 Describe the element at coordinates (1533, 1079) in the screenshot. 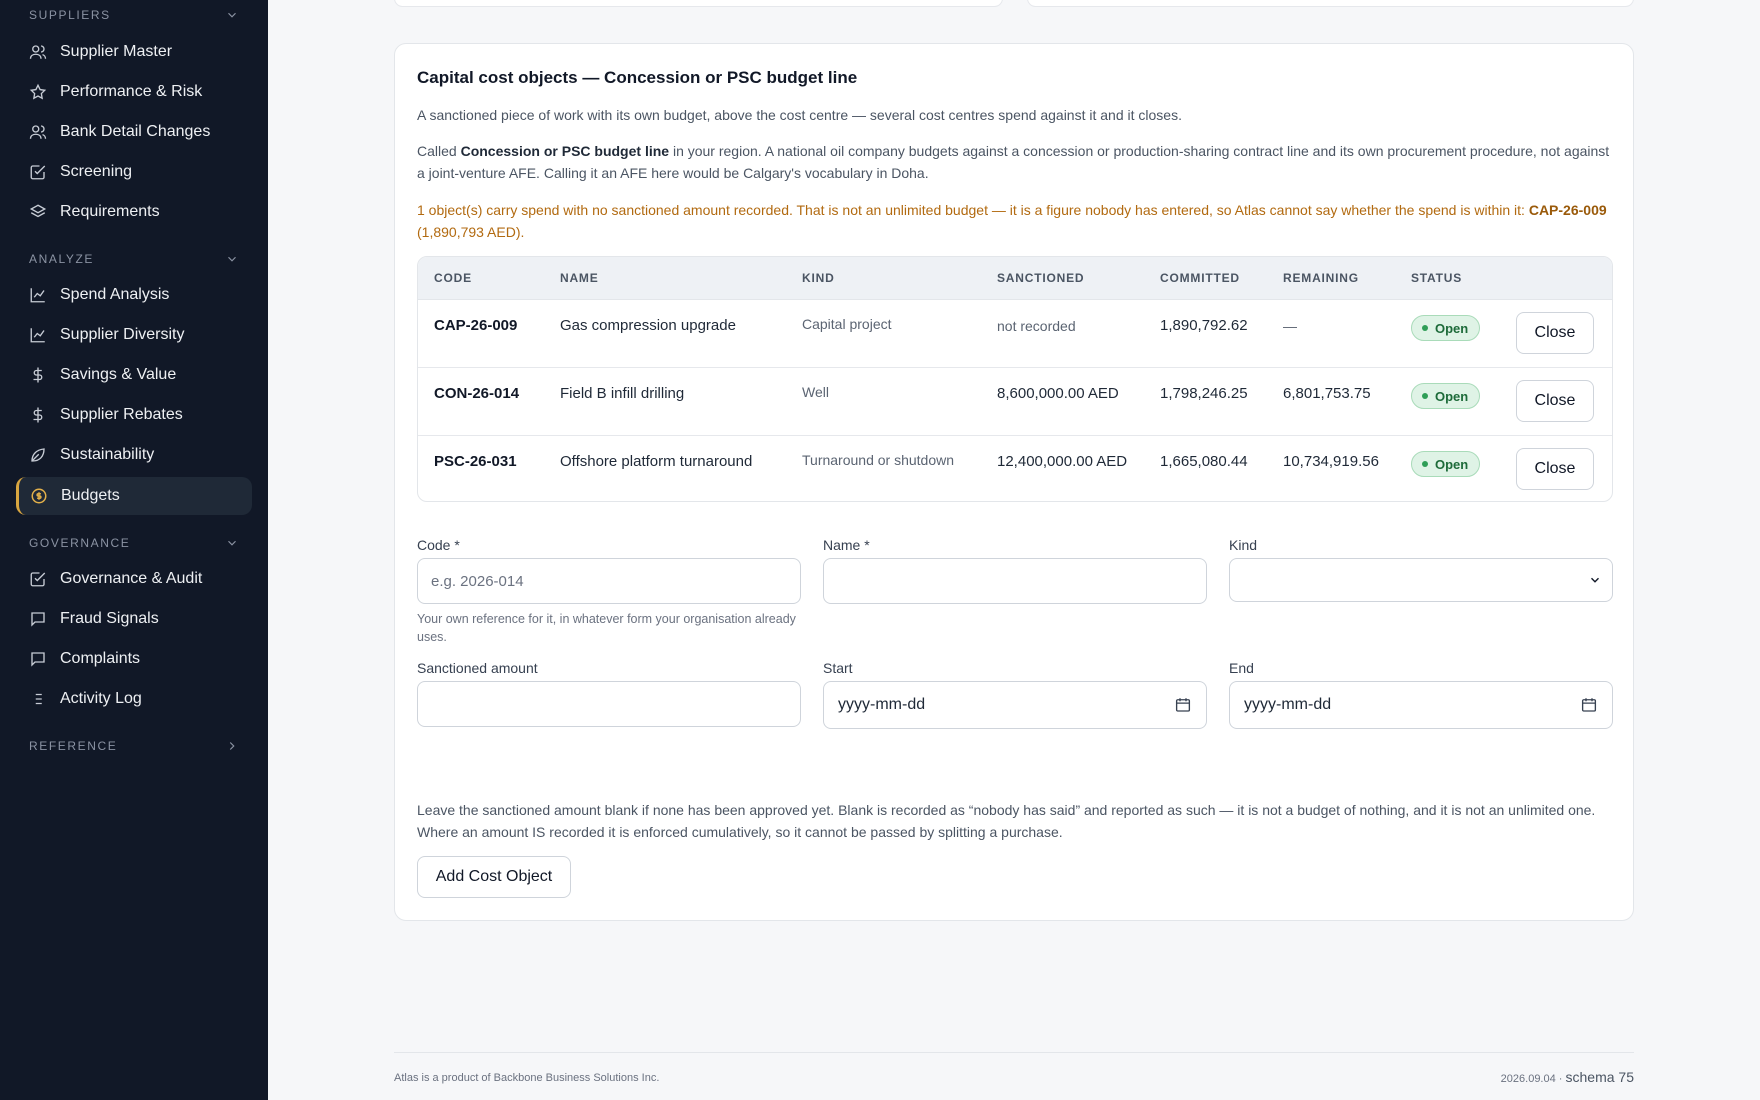

I see `version-text: 2026.09.04 ·` at that location.